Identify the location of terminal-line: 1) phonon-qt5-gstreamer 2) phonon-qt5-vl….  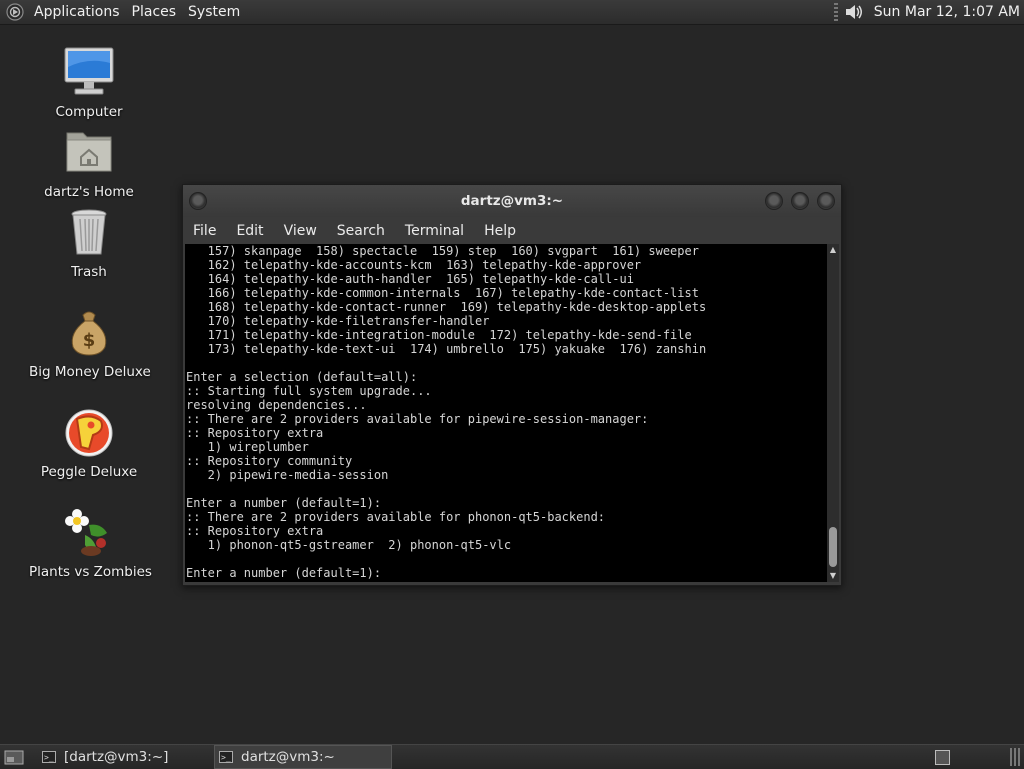
(349, 545).